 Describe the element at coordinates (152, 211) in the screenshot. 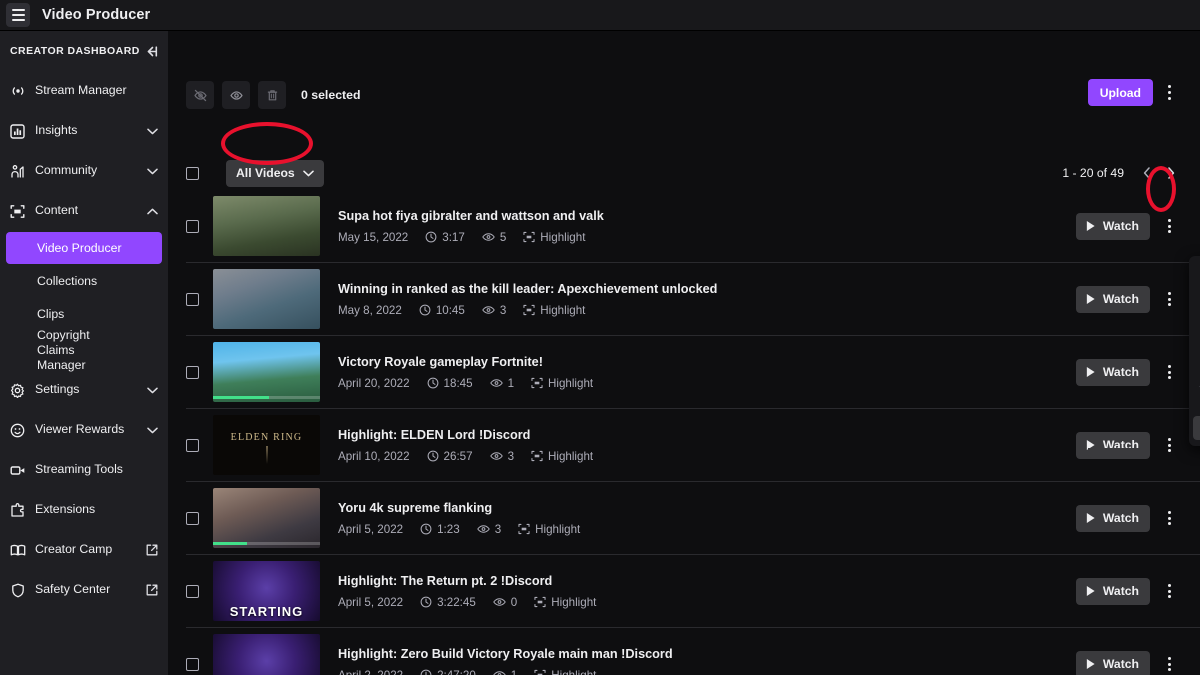

I see `chevron-up-icon` at that location.